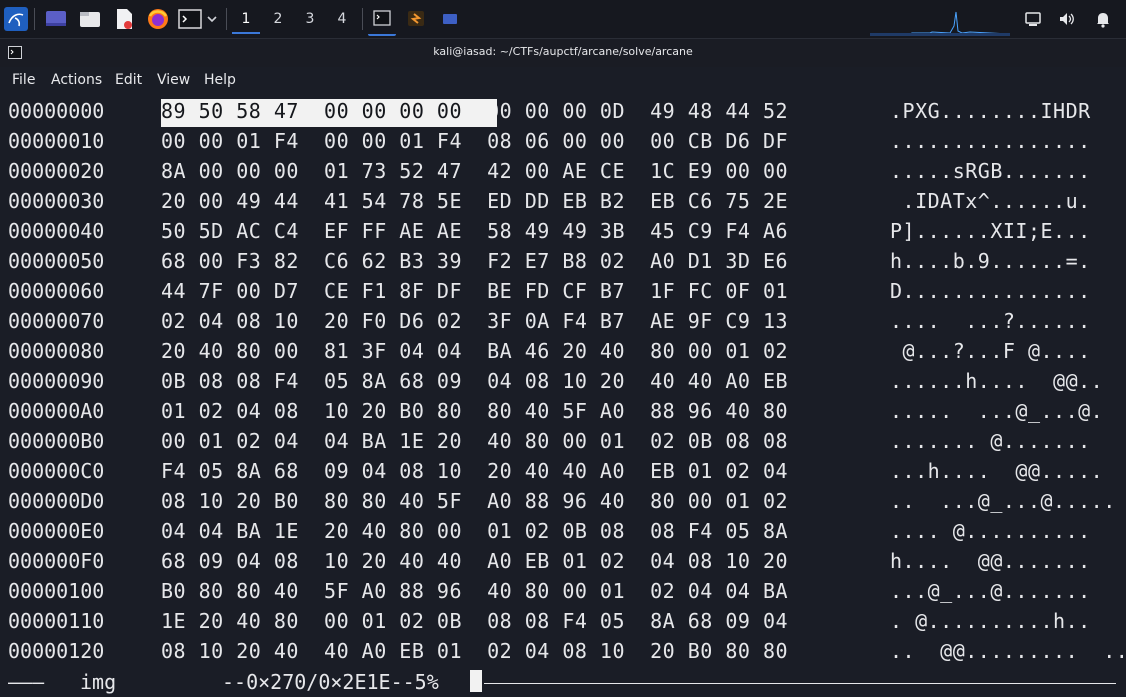 This screenshot has width=1126, height=697. Describe the element at coordinates (246, 20) in the screenshot. I see `workspace-1: 1` at that location.